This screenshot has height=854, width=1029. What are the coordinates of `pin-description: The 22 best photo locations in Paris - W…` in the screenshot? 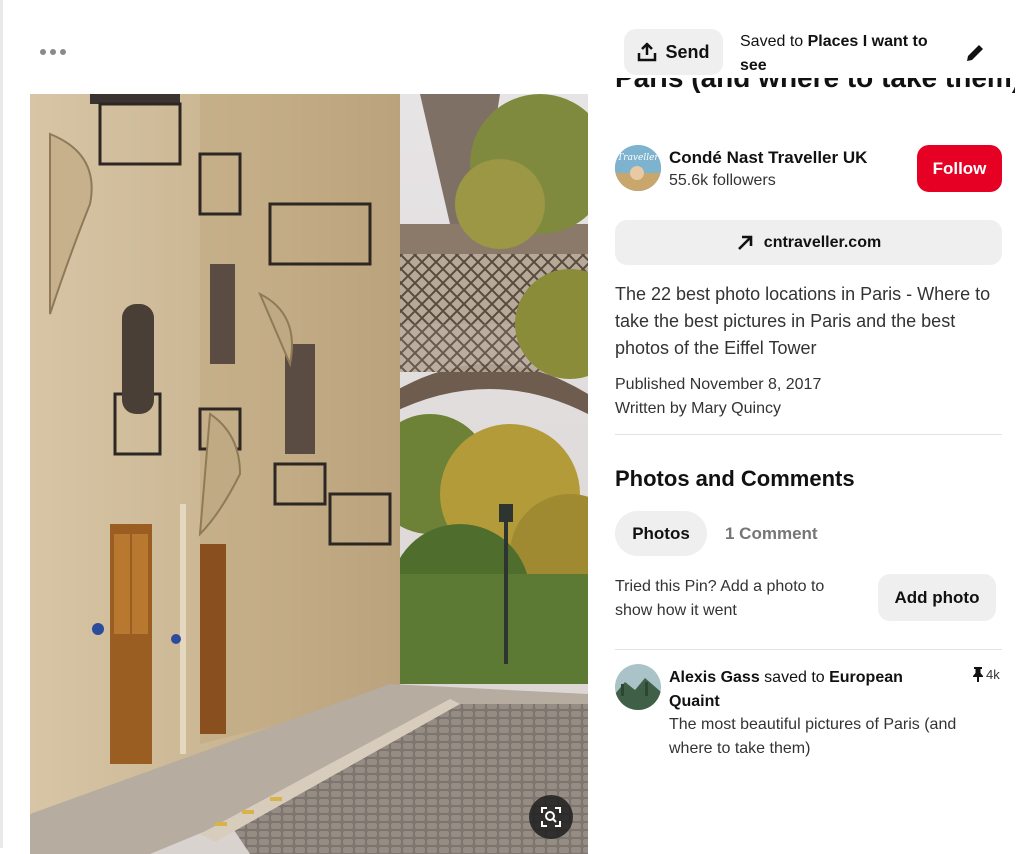 It's located at (803, 321).